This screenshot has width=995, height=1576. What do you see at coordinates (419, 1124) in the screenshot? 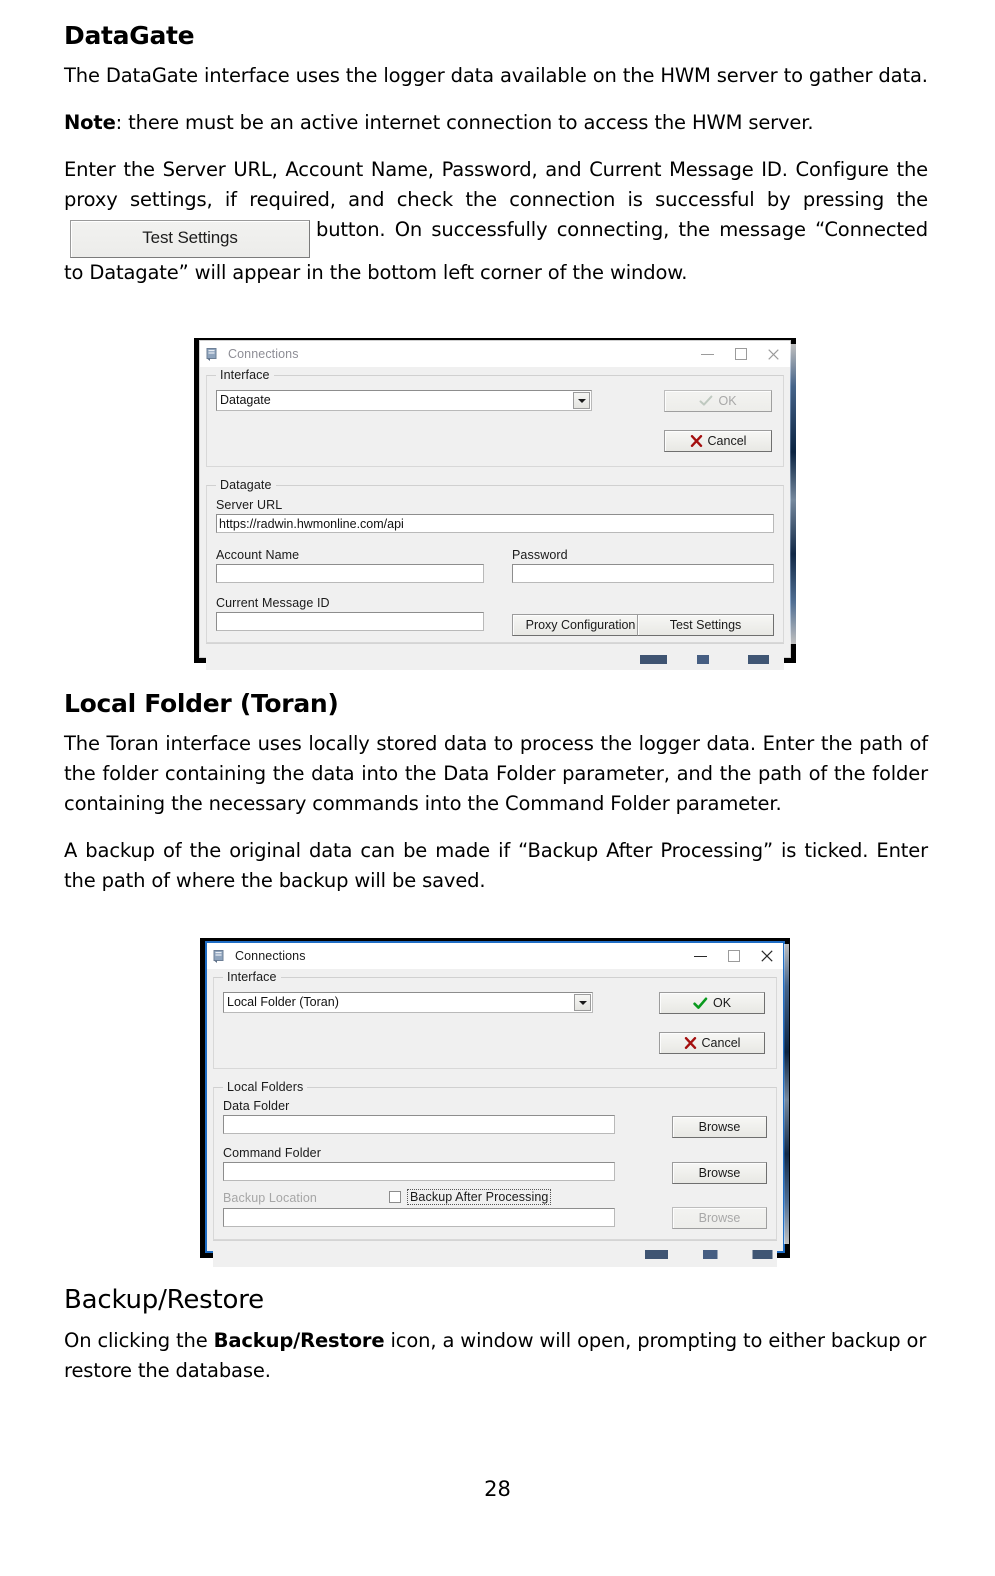
I see `data-folder-input` at bounding box center [419, 1124].